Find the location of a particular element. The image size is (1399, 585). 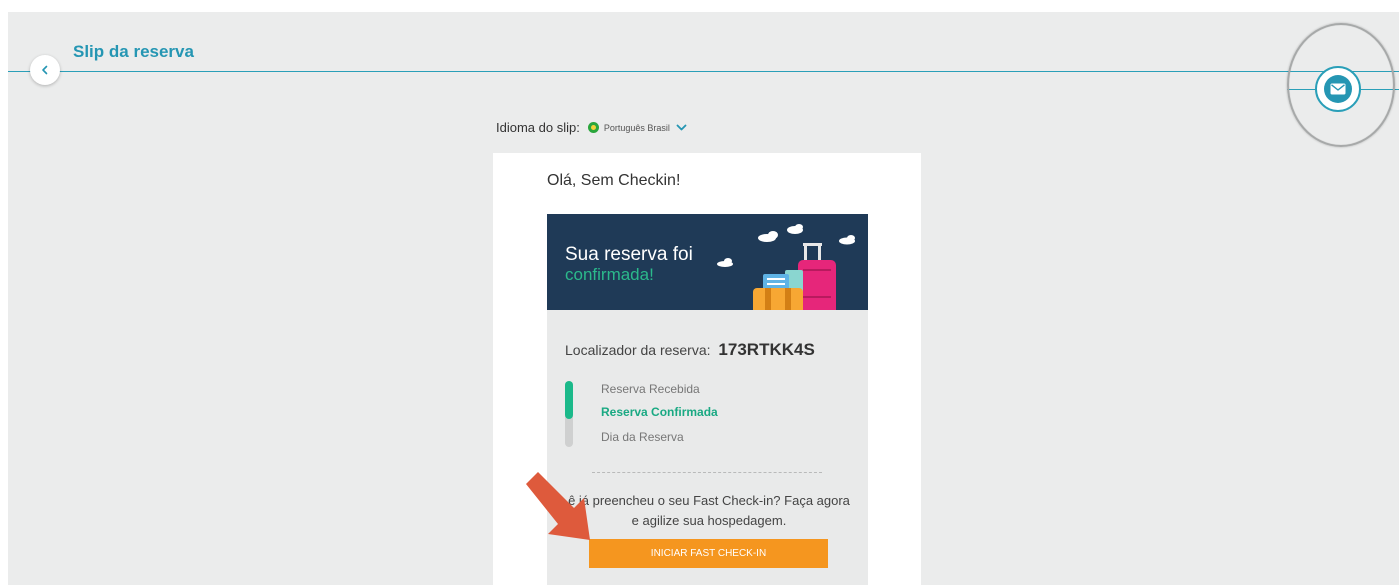

reservation-locator: Localizador da reserva: 173RTKK4S is located at coordinates (690, 350).